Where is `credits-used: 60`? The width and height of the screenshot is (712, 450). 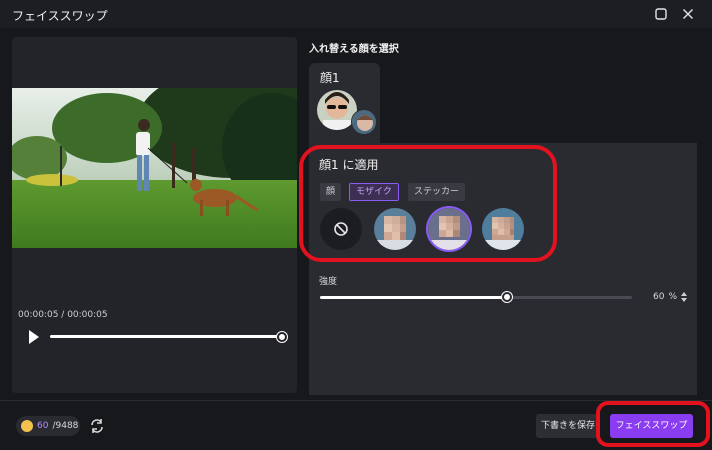 credits-used: 60 is located at coordinates (43, 426).